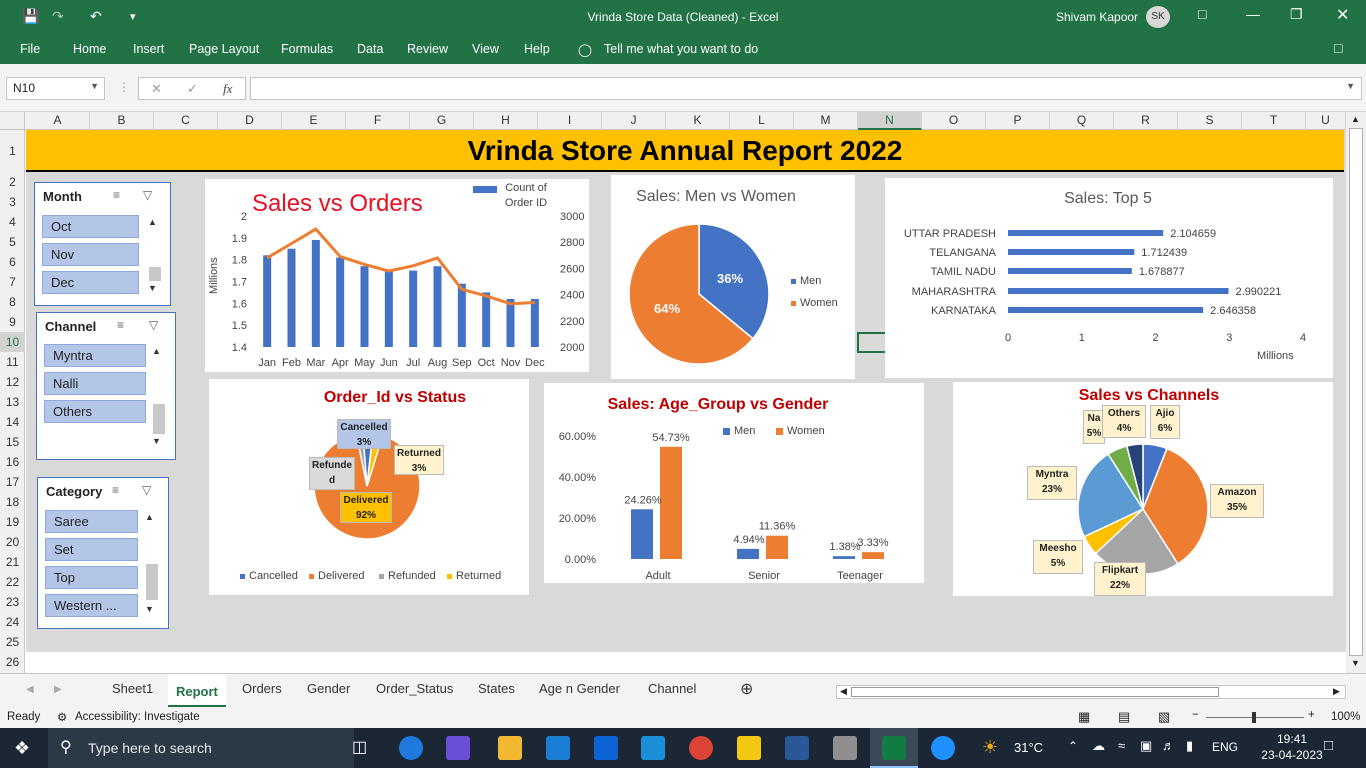  Describe the element at coordinates (437, 306) in the screenshot. I see `bar-sales-aug` at that location.